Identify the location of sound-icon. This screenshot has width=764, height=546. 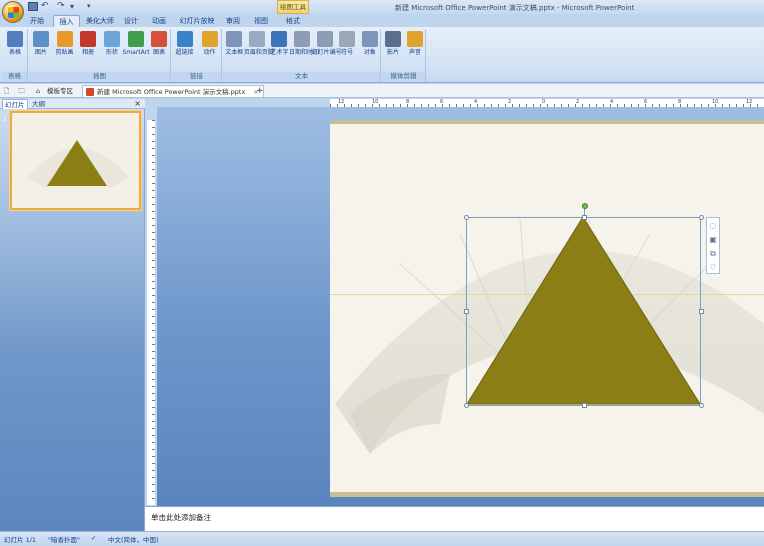
(415, 39).